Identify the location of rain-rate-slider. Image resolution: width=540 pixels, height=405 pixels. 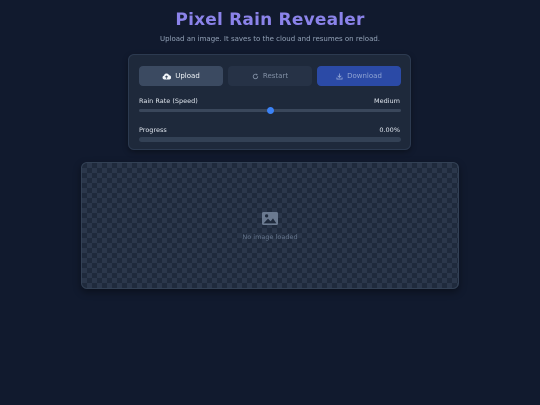
(270, 110).